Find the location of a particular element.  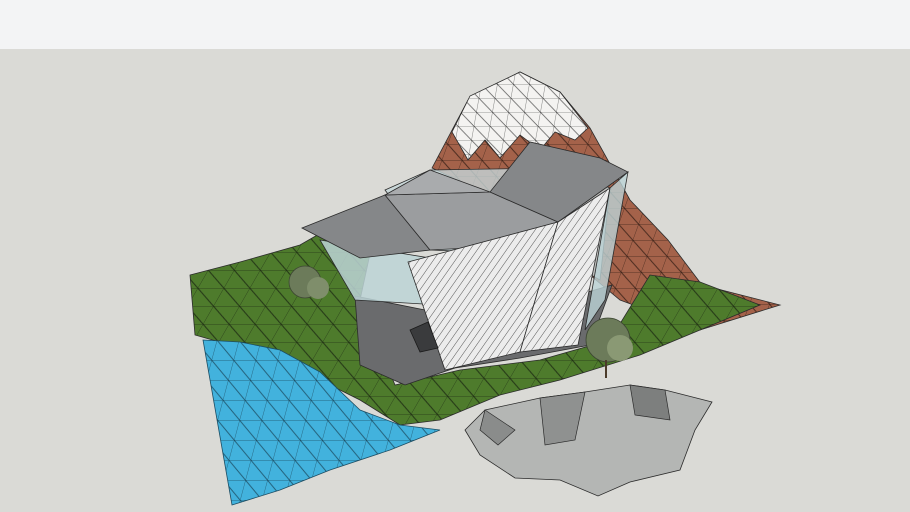

gray-rock-formation is located at coordinates (588, 440).